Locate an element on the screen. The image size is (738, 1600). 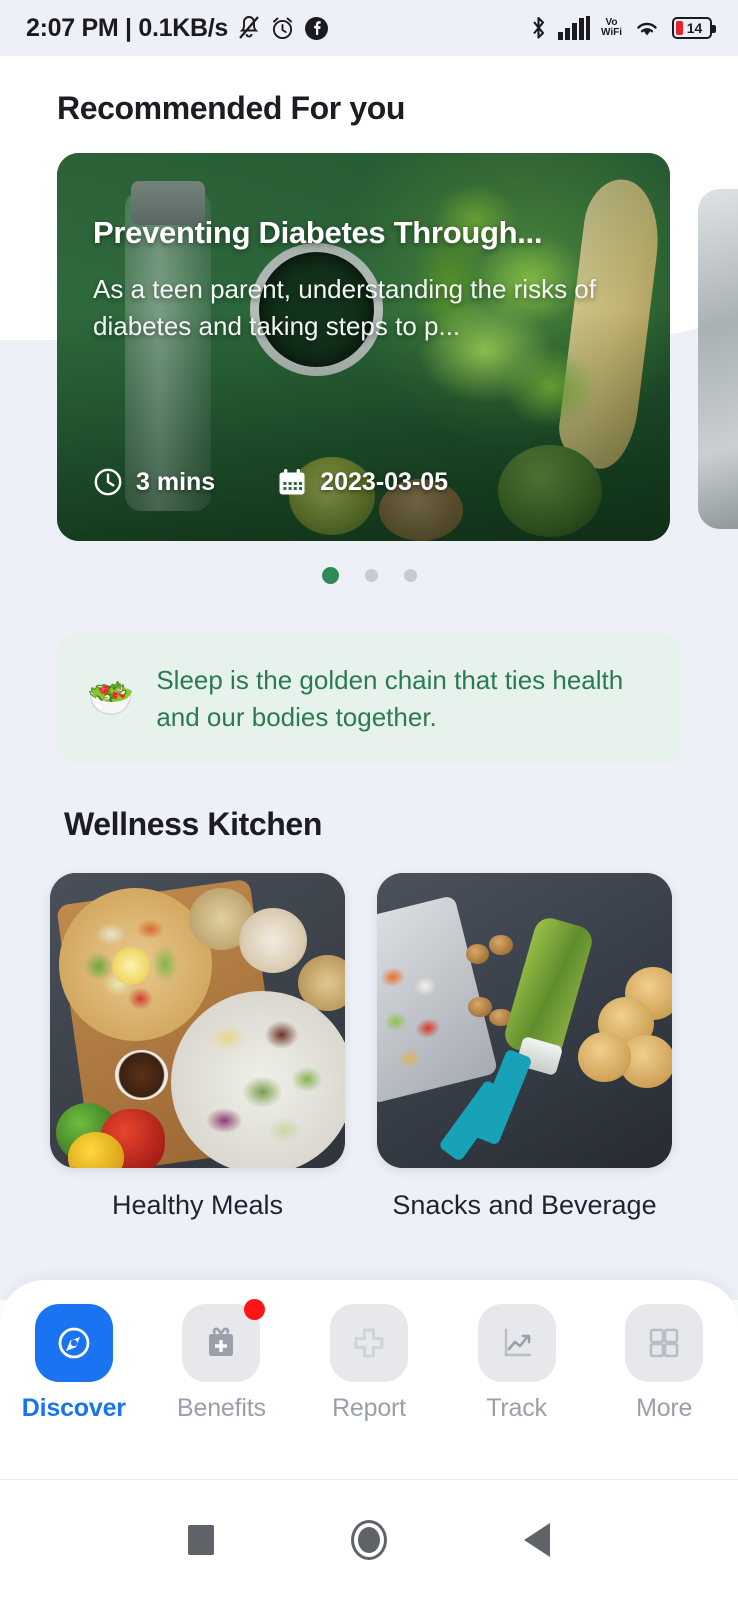
date-label: 2023-03-05 is located at coordinates (384, 481).